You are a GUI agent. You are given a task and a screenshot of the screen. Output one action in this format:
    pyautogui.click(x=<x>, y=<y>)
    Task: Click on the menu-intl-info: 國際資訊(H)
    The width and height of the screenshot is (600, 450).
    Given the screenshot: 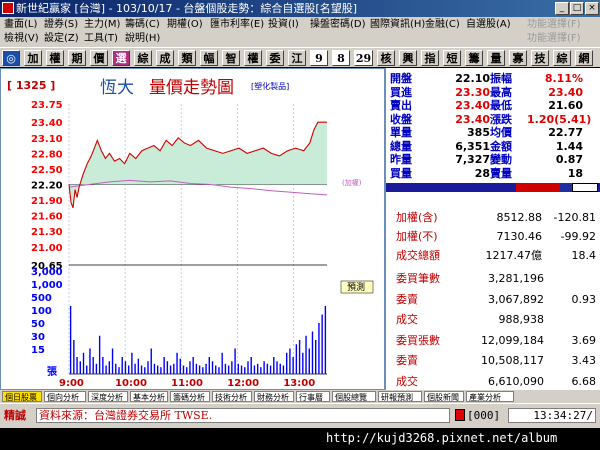 What is the action you would take?
    pyautogui.click(x=397, y=25)
    